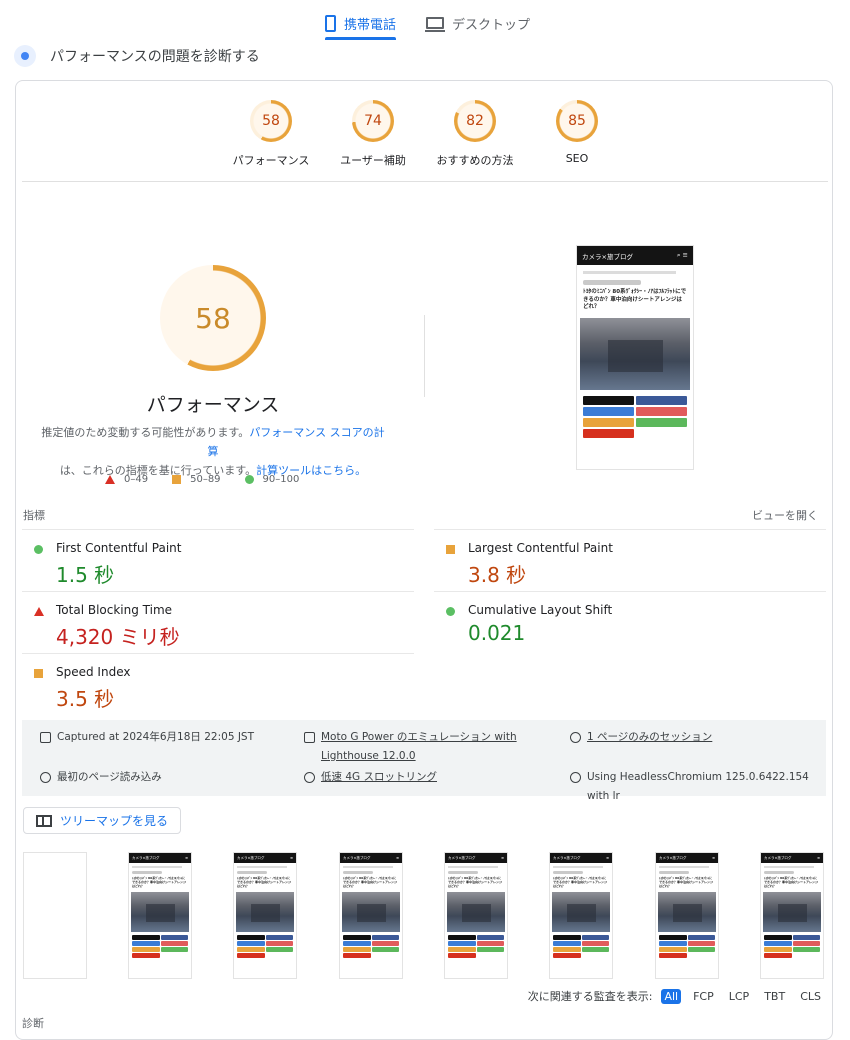 Image resolution: width=850 pixels, height=1040 pixels. I want to click on diagnostics-heading: 診断, so click(33, 1023).